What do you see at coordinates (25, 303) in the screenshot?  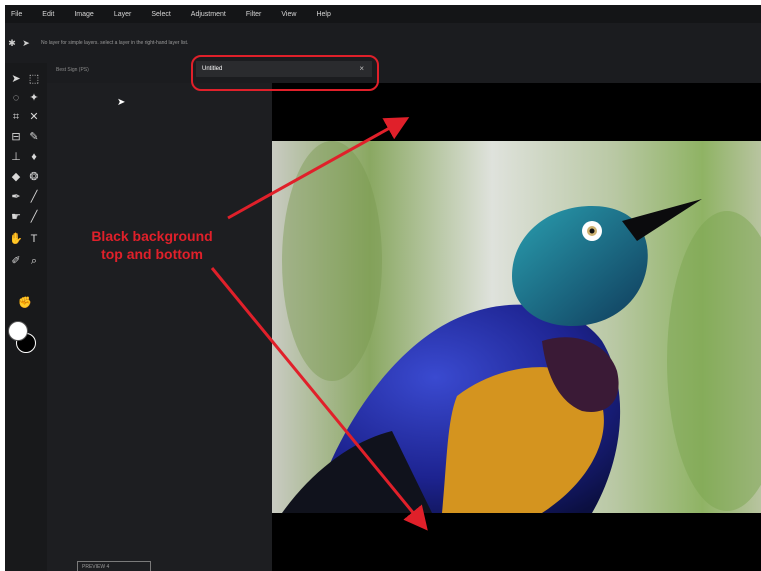 I see `hand-pan-icon: ✊` at bounding box center [25, 303].